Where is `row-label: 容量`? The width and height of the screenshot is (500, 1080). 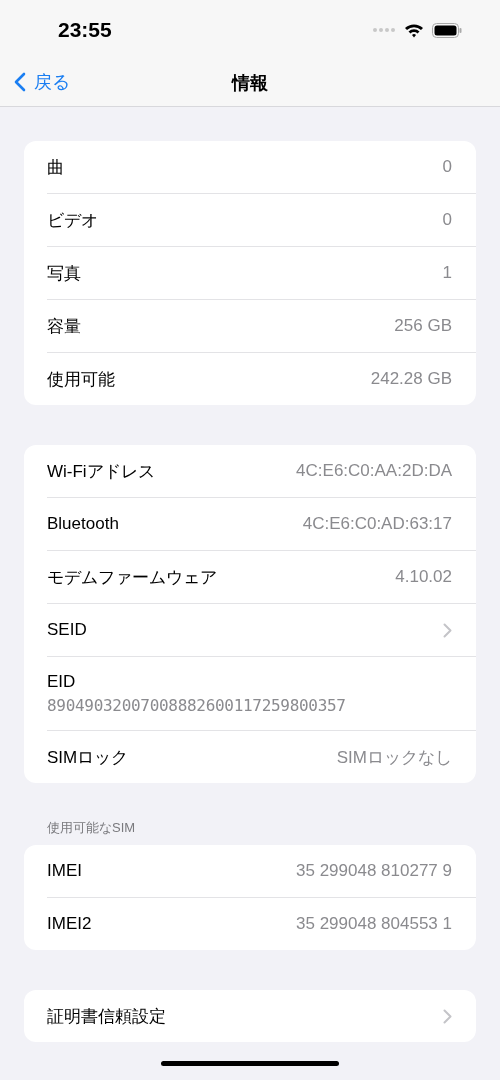
row-label: 容量 is located at coordinates (64, 326).